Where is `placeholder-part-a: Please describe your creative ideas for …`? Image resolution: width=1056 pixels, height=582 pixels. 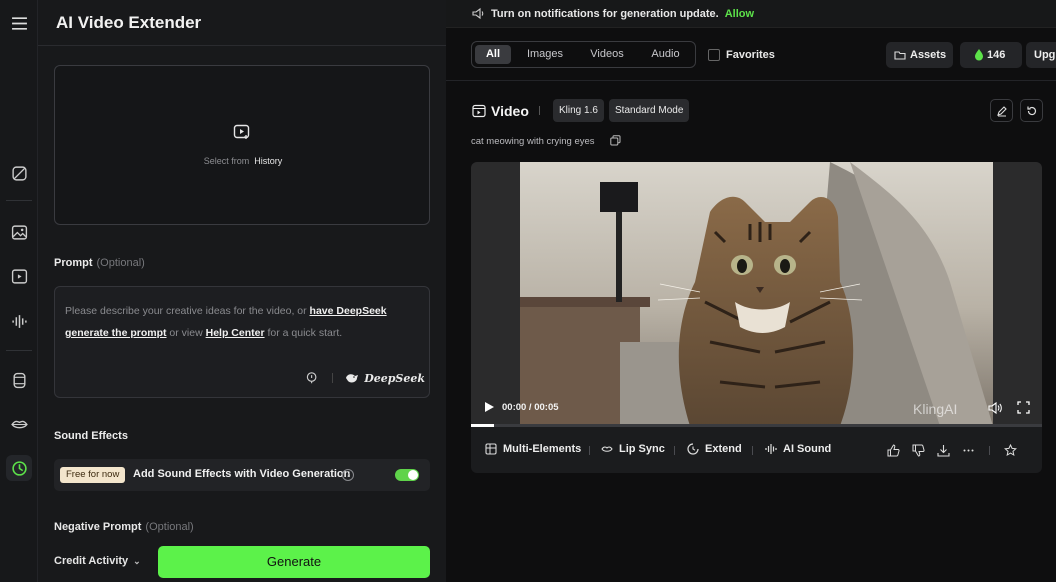
placeholder-part-a: Please describe your creative ideas for … is located at coordinates (187, 311).